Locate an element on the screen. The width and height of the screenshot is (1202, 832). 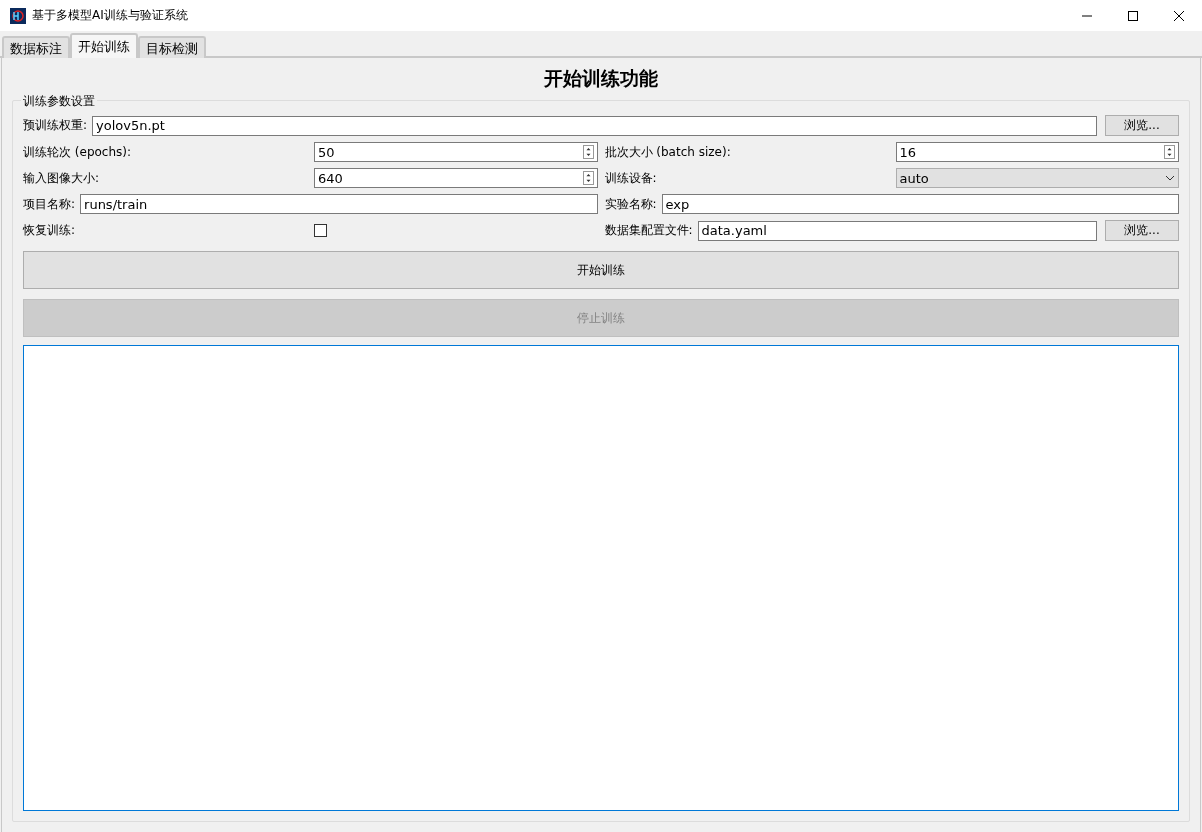
field-label: 训练设备: is located at coordinates (631, 178).